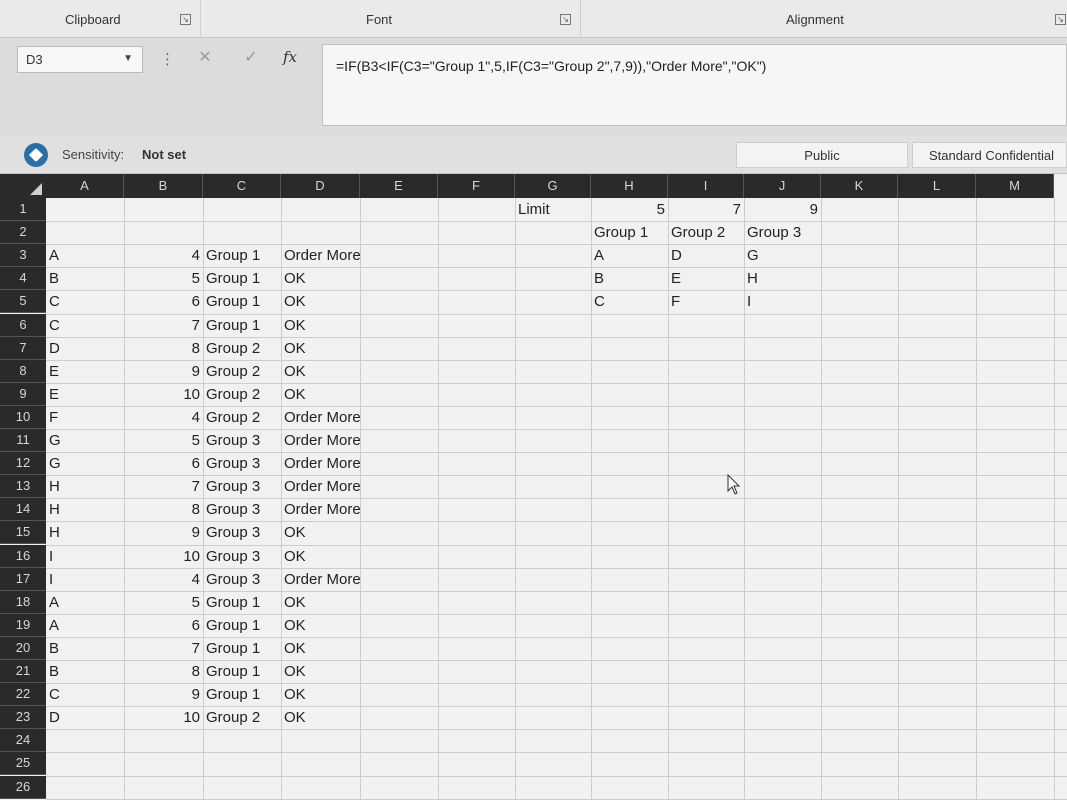  I want to click on column-header-c: C, so click(242, 186).